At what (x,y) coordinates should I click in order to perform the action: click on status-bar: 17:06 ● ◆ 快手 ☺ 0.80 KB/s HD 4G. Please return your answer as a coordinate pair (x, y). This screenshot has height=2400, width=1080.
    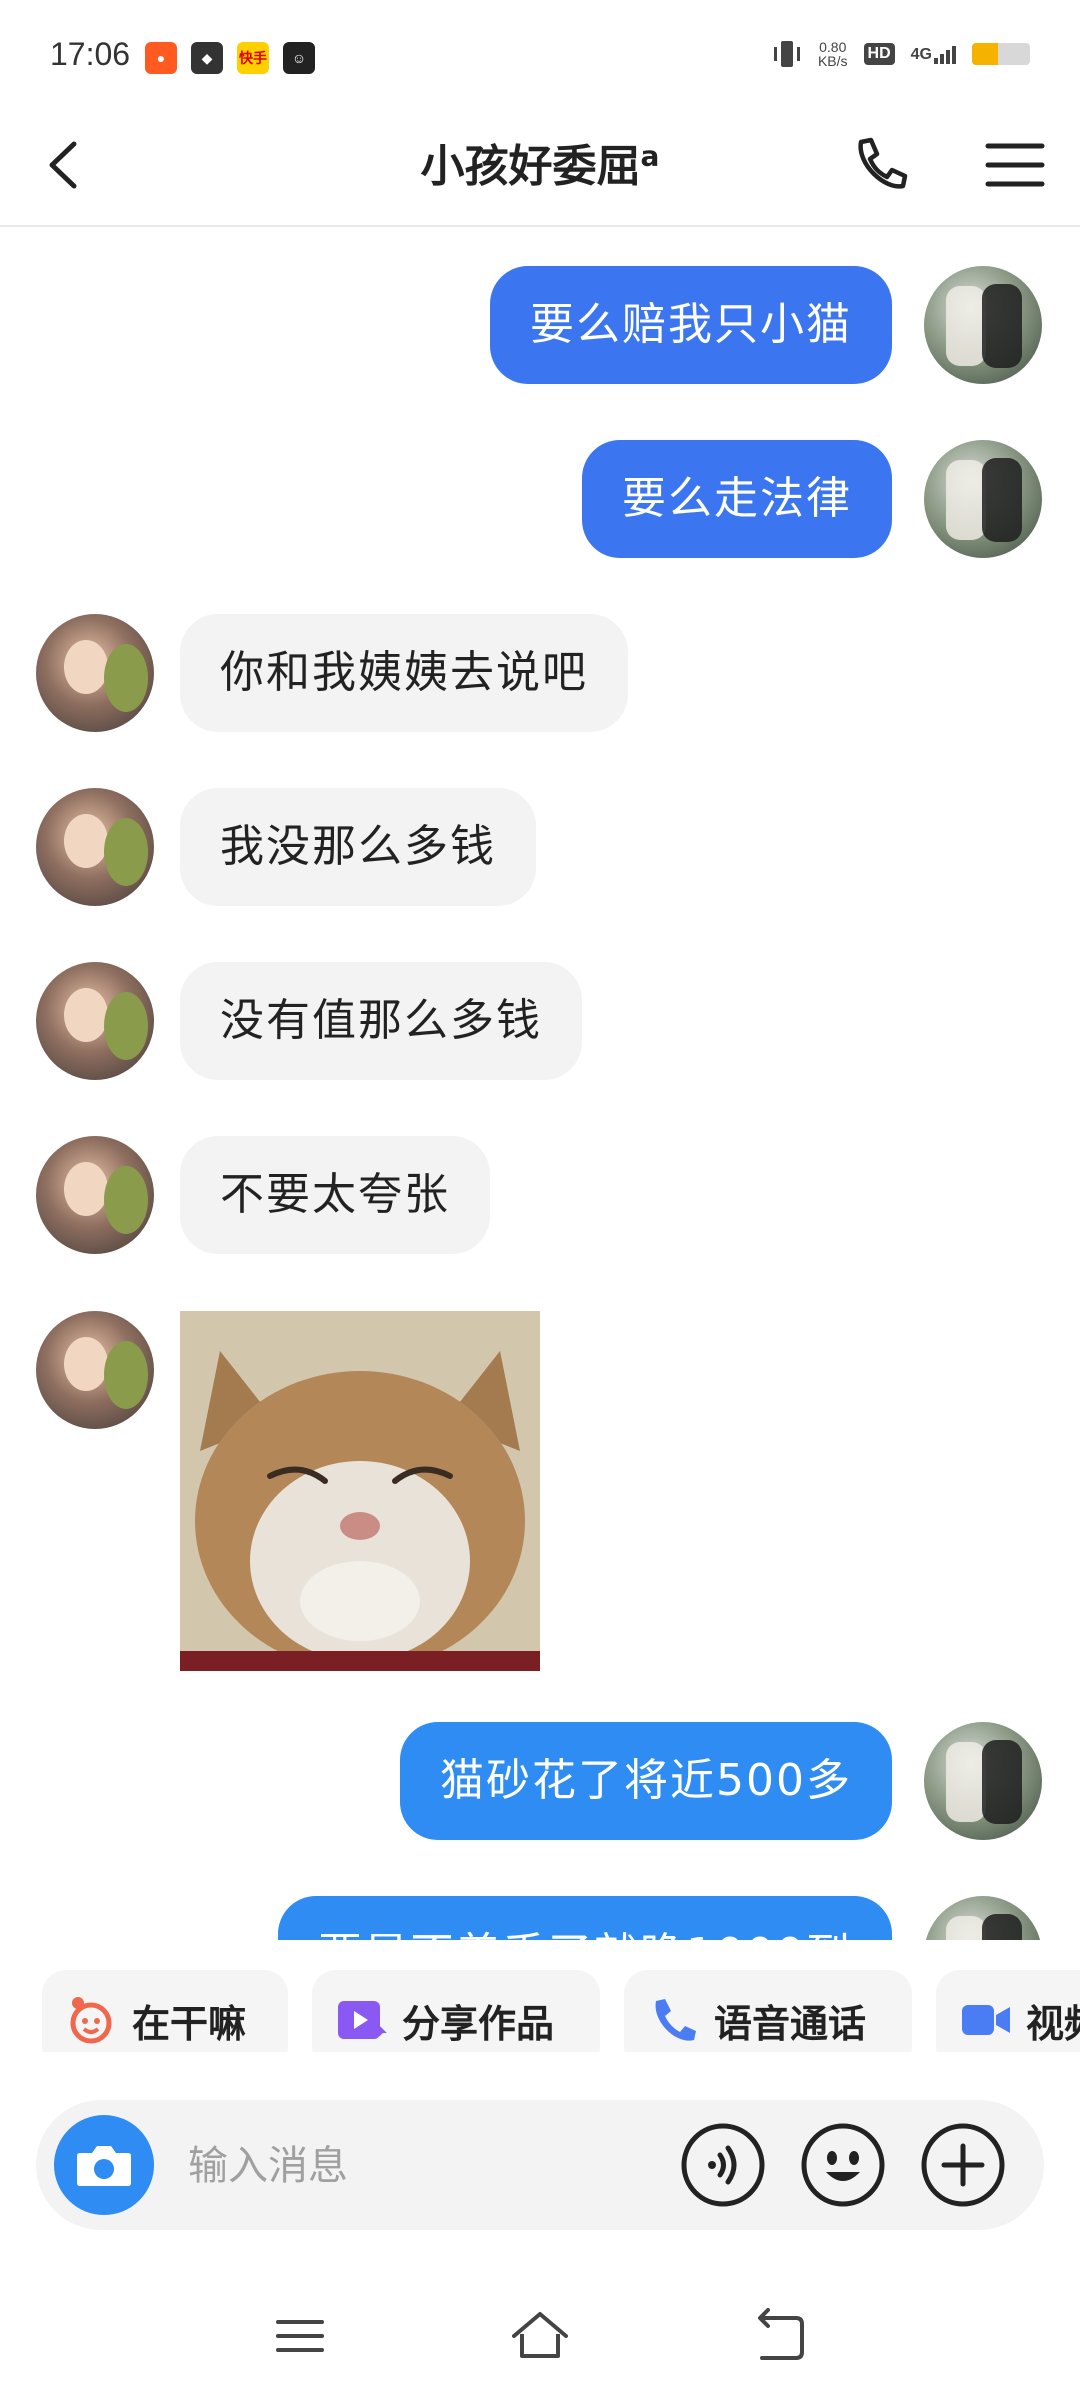
    Looking at the image, I should click on (540, 55).